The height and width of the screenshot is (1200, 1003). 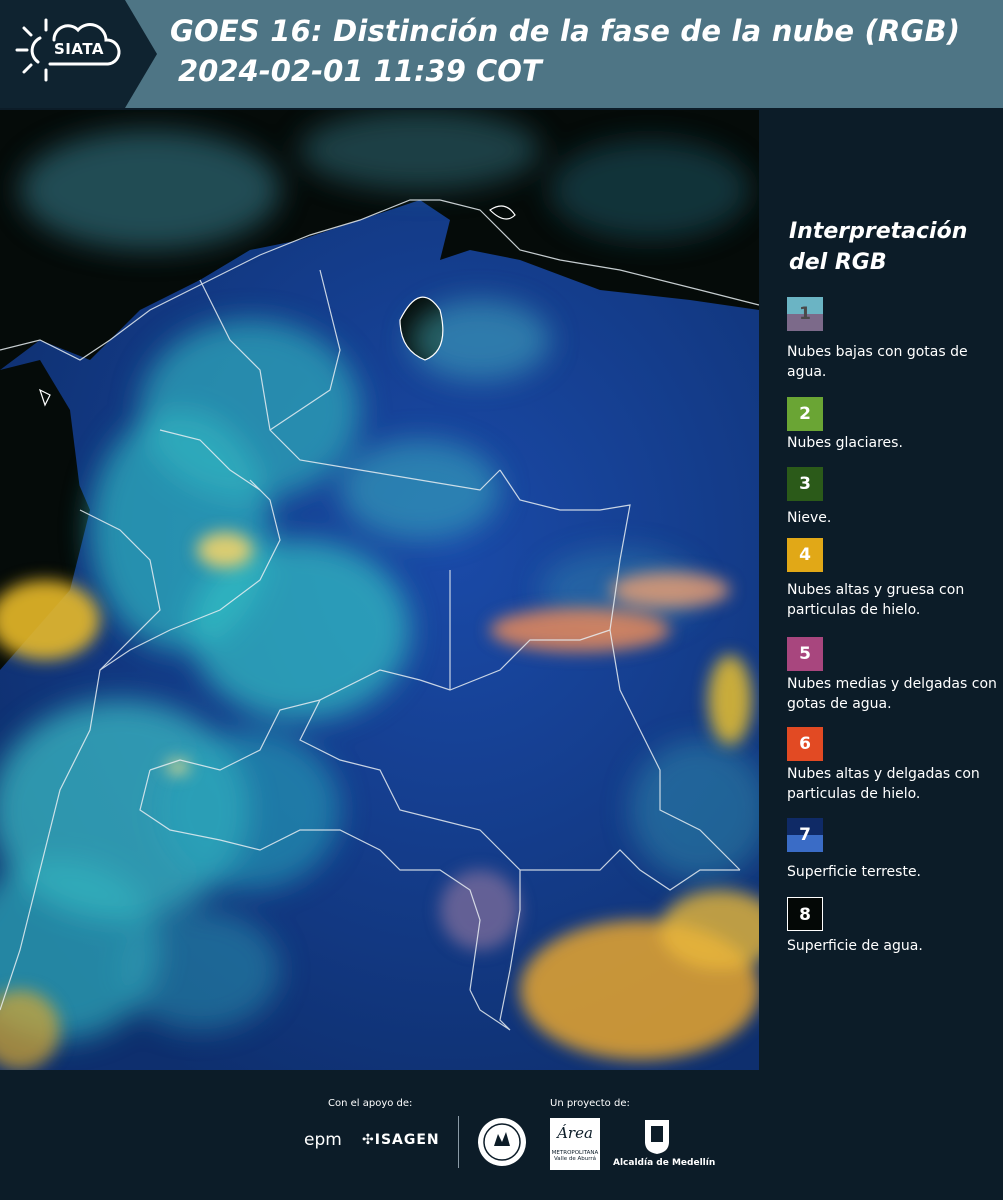 What do you see at coordinates (855, 946) in the screenshot?
I see `legend-label-8: Superficie de agua.` at bounding box center [855, 946].